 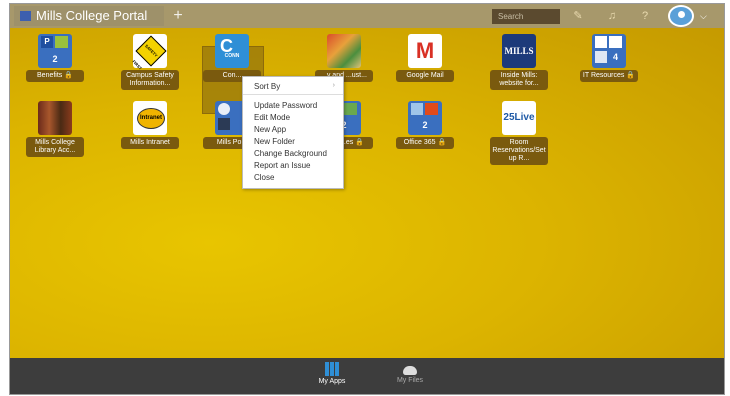 I want to click on menu-item-update-password: Update Password, so click(x=285, y=105).